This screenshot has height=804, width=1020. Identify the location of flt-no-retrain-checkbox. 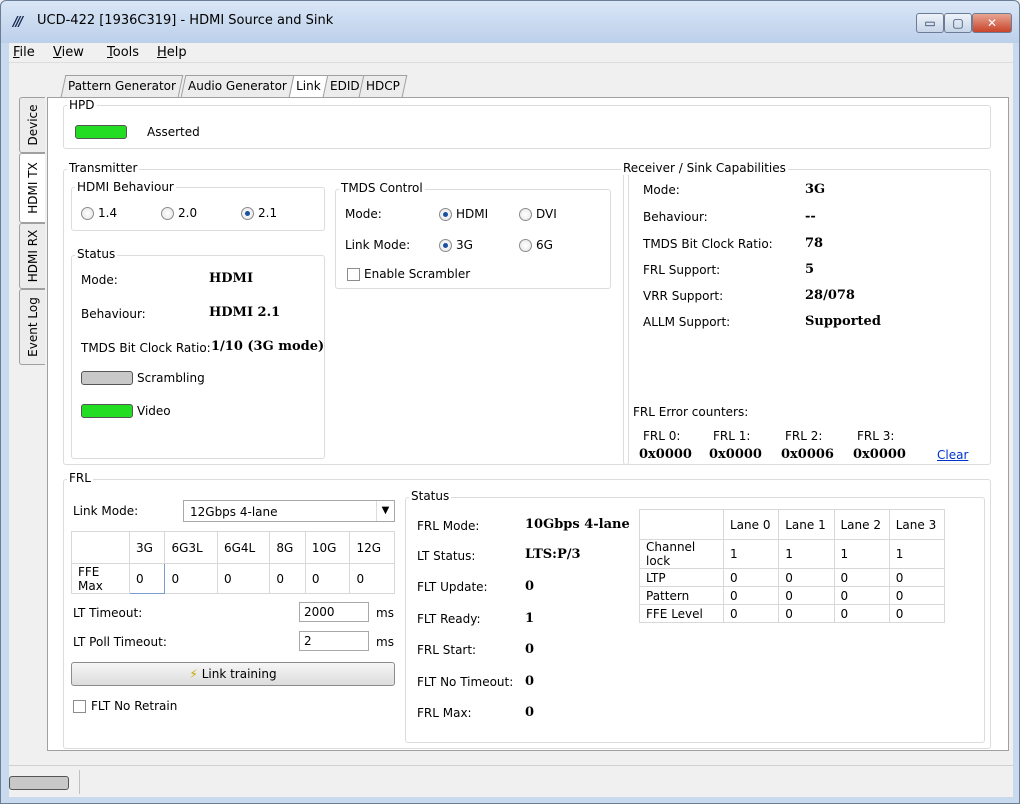
(79, 706).